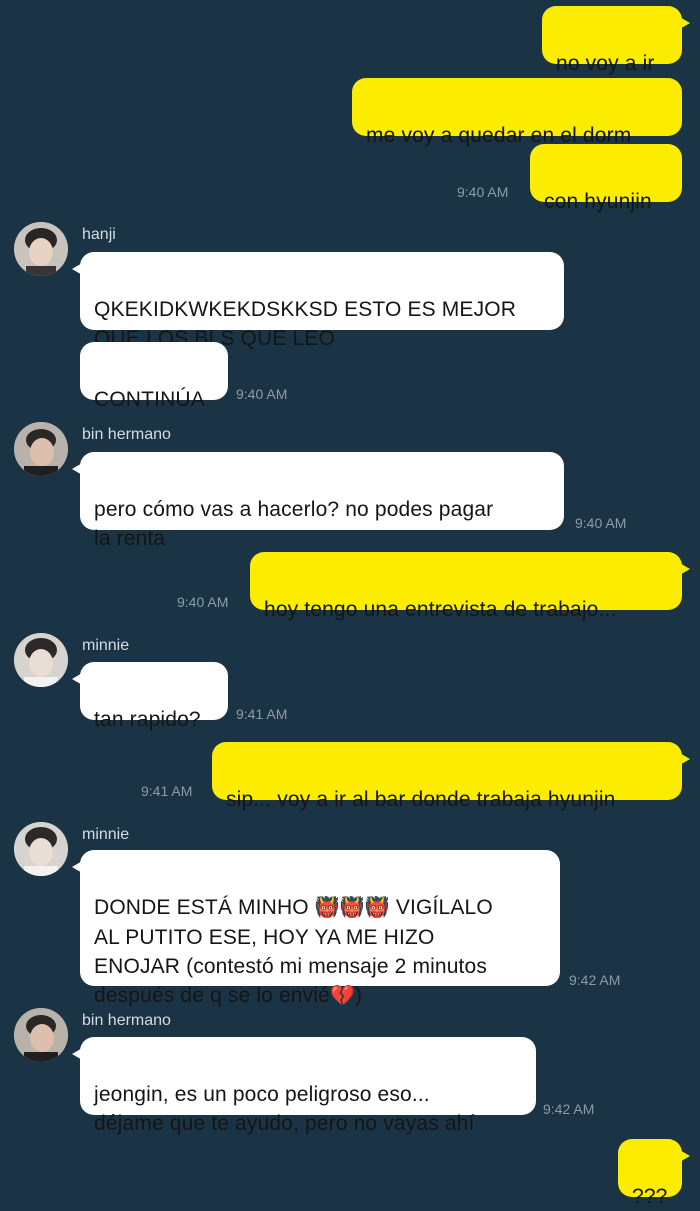  Describe the element at coordinates (359, 995) in the screenshot. I see `message-text: )` at that location.